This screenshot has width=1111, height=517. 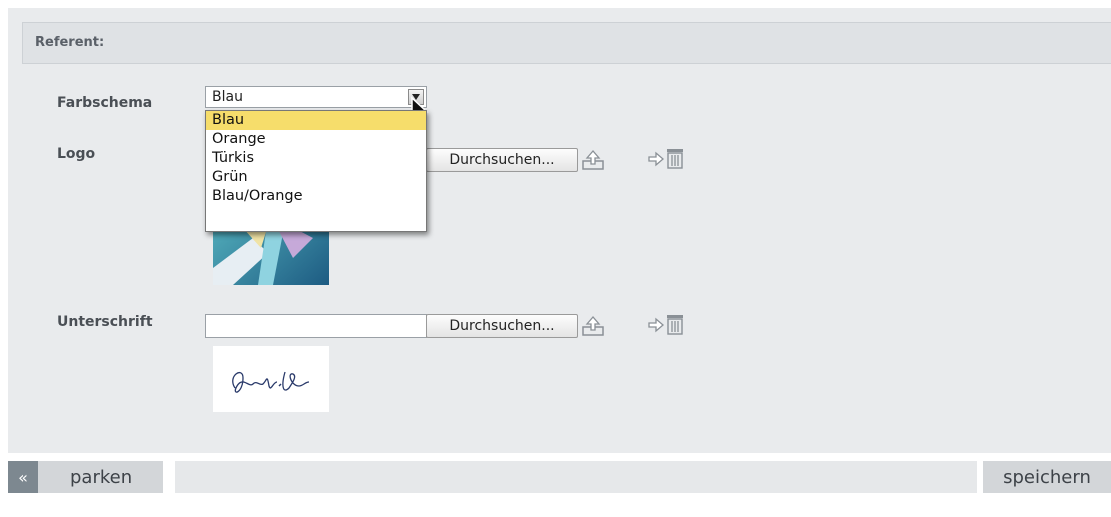 I want to click on signature-preview-image, so click(x=271, y=379).